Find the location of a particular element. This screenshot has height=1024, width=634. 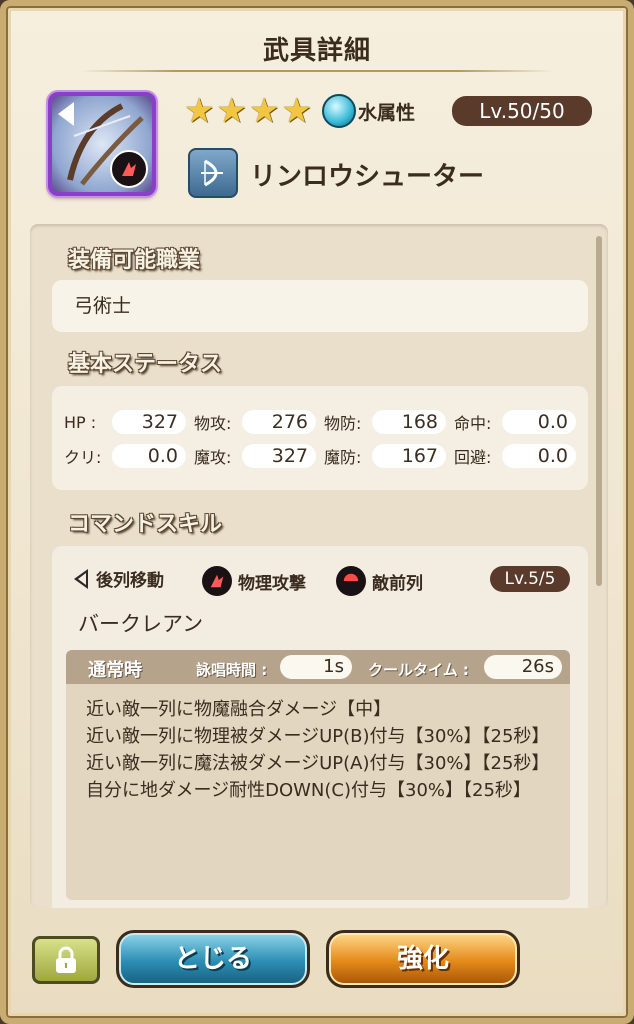

stat-row: クリ: 0.0 魔攻: 327 魔防: 167 回避: 0.0 is located at coordinates (324, 456).